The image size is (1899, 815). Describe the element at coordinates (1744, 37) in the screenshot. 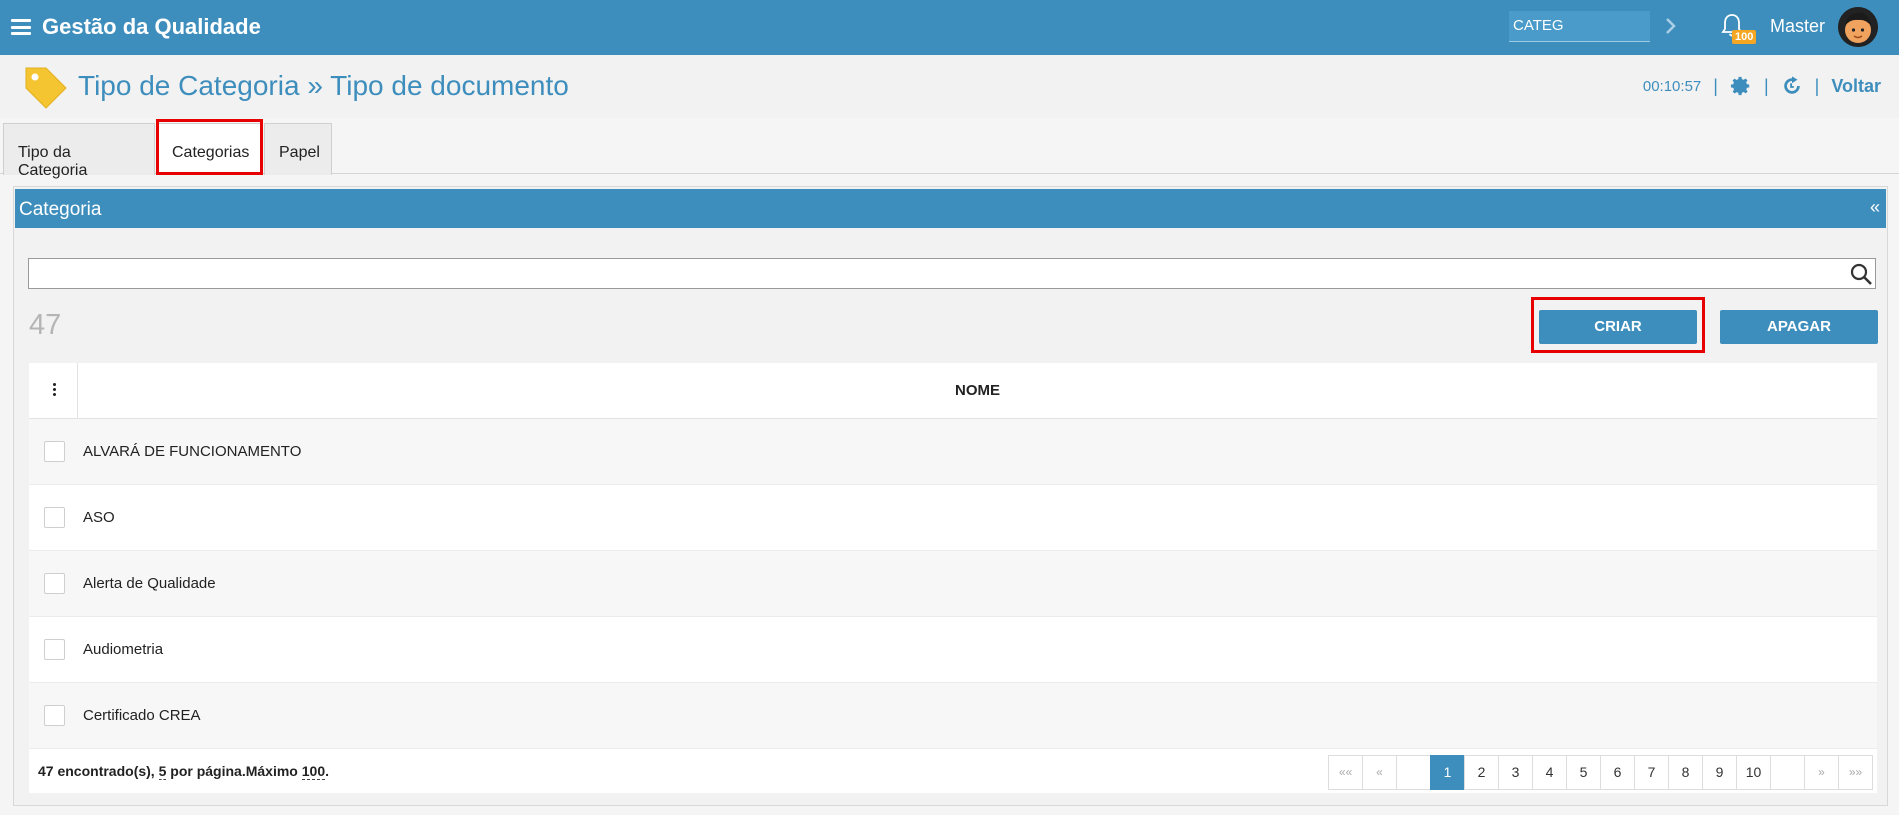

I see `notification-badge: 100` at that location.